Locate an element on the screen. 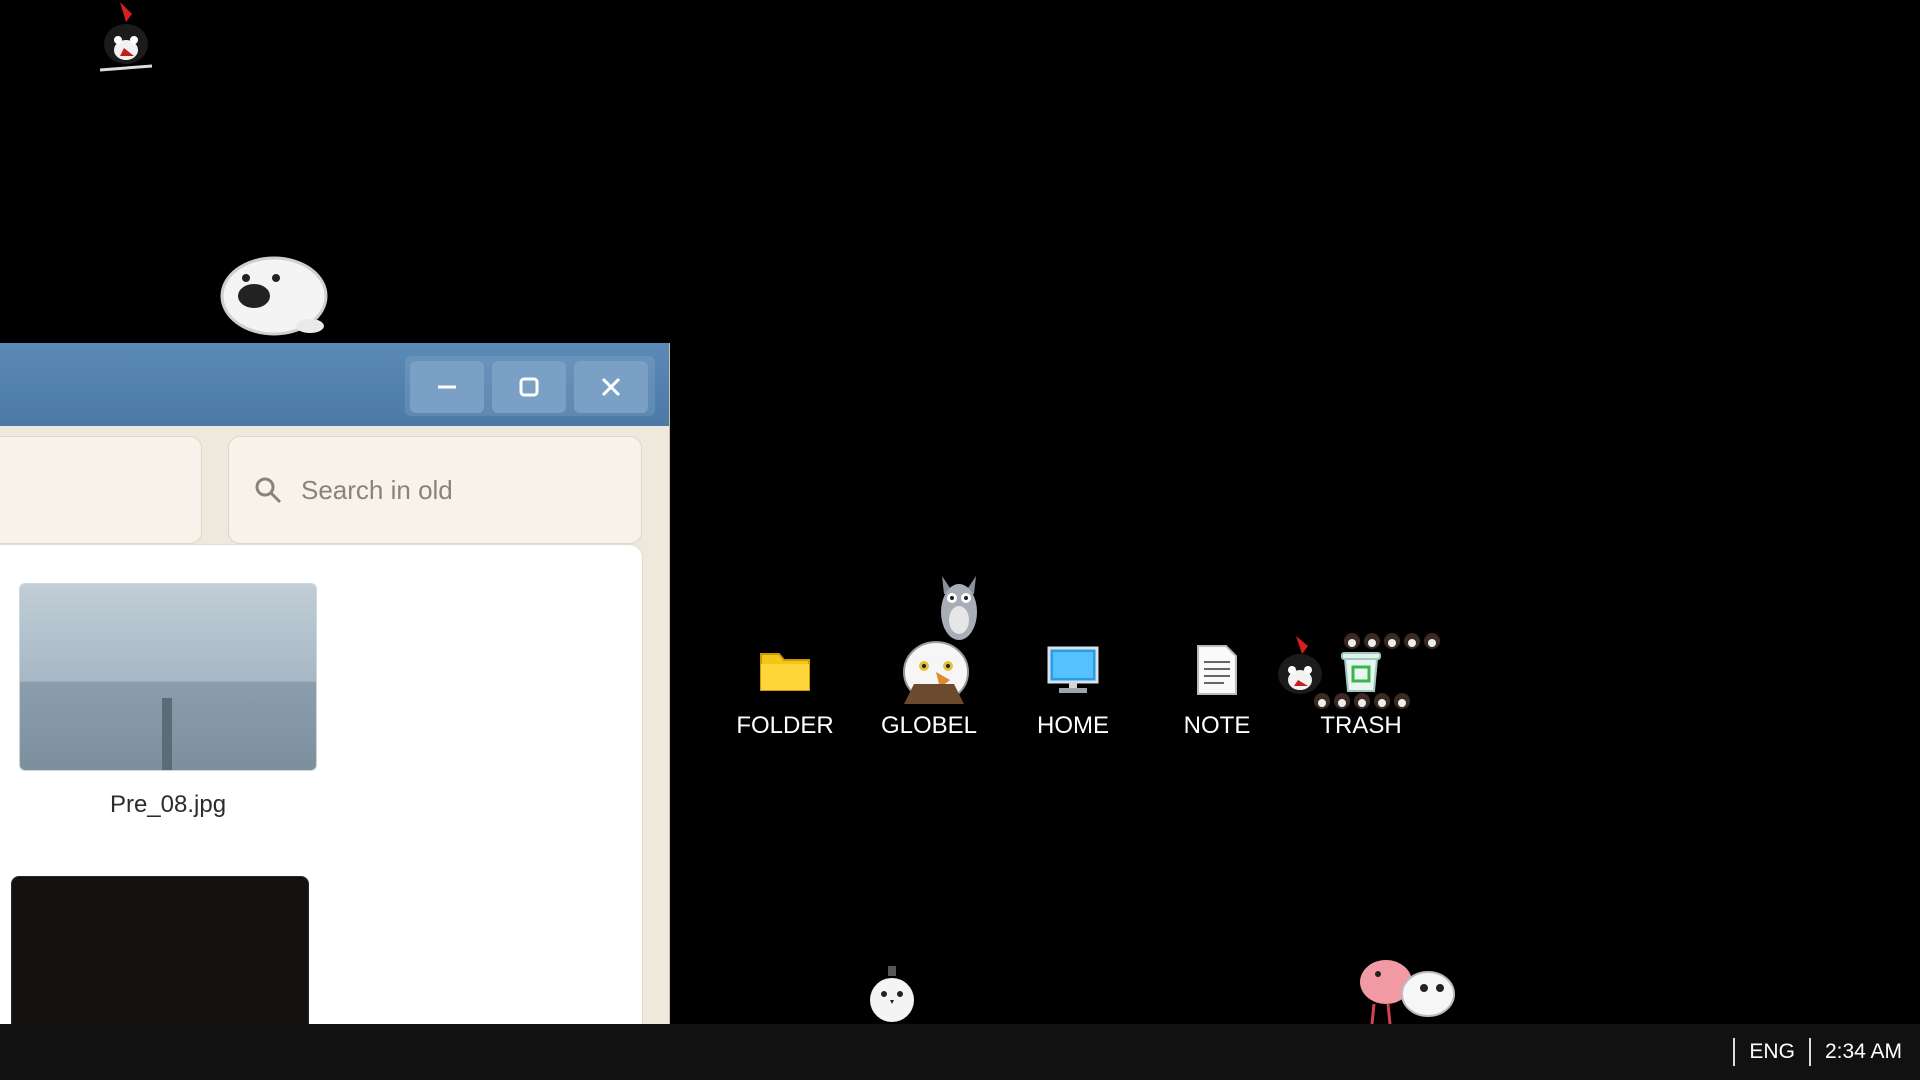 The width and height of the screenshot is (1920, 1080). file-item-dark-thumbnail is located at coordinates (160, 950).